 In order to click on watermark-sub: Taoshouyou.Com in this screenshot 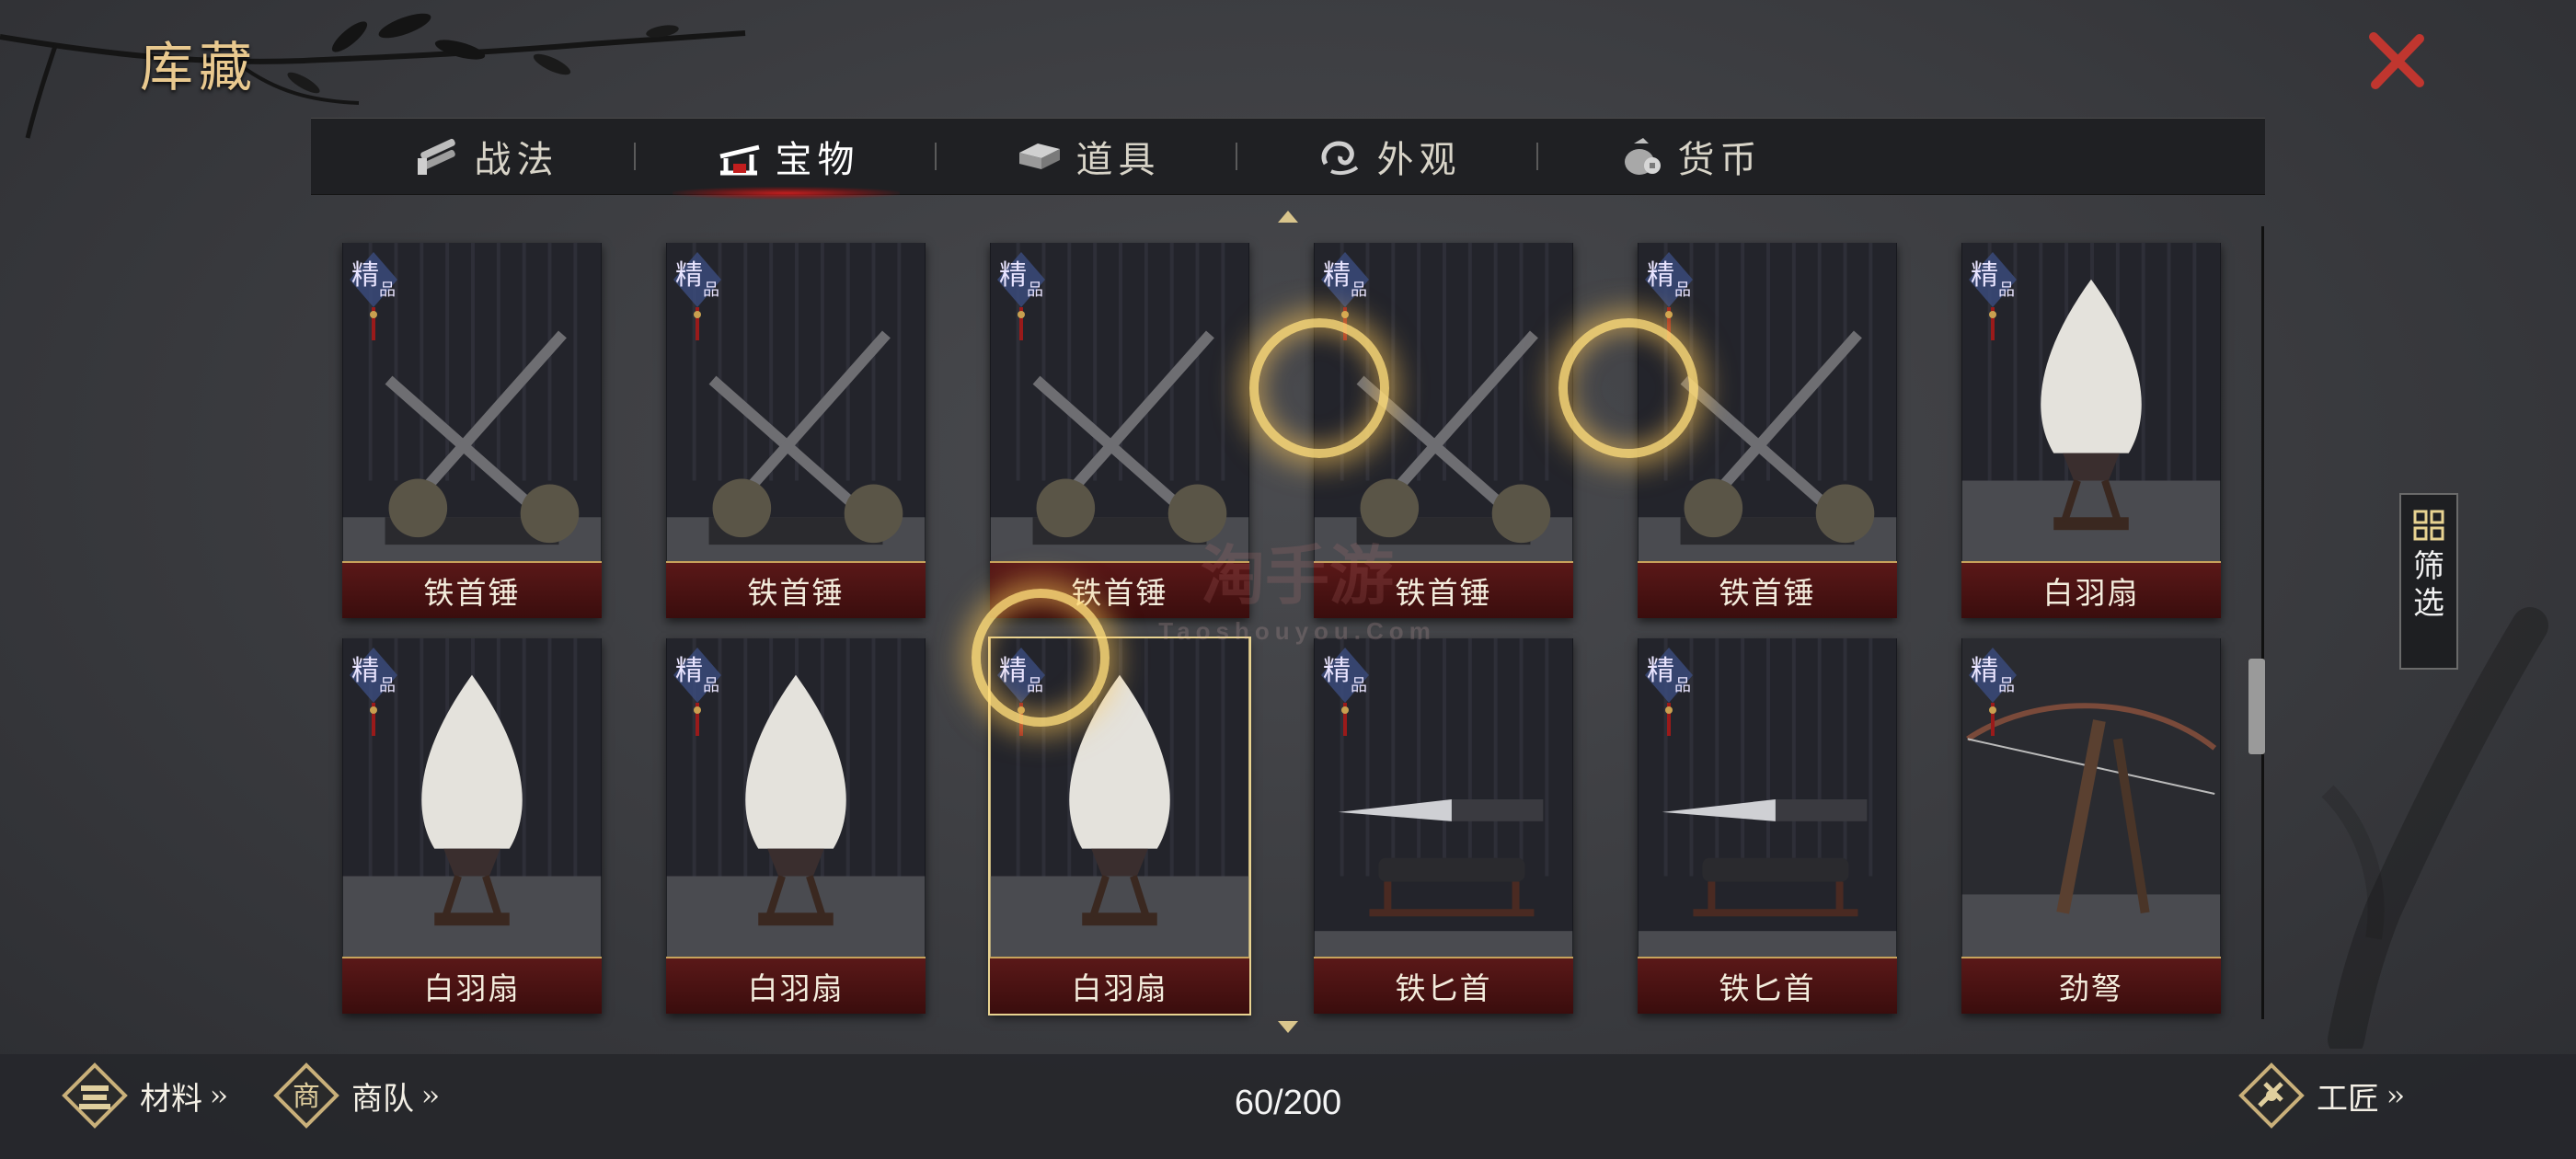, I will do `click(1297, 631)`.